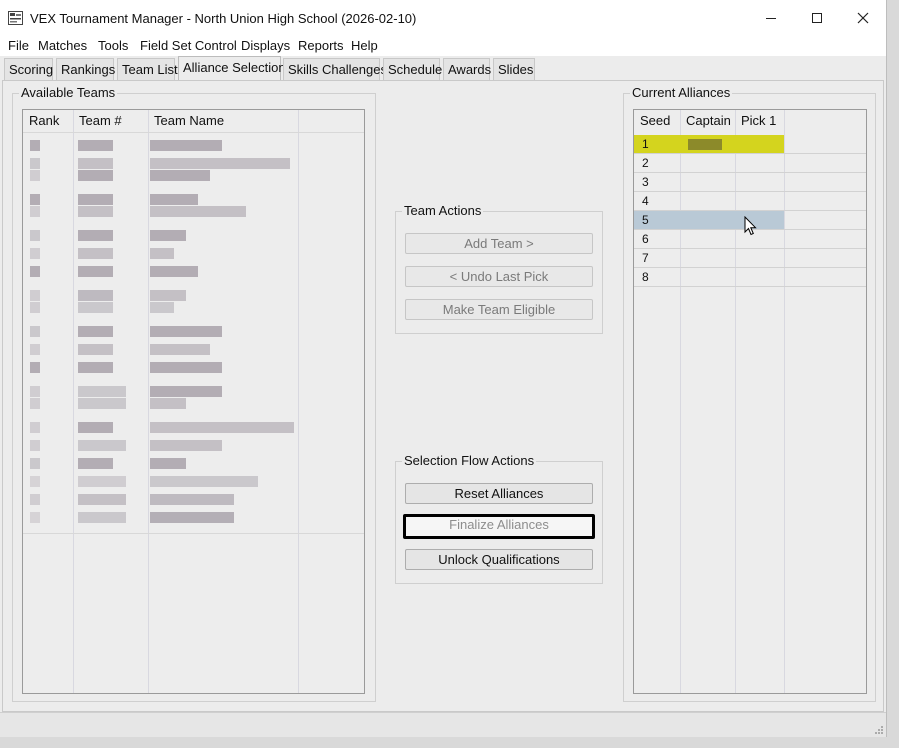 Image resolution: width=899 pixels, height=748 pixels. What do you see at coordinates (645, 220) in the screenshot?
I see `seed-number: 5` at bounding box center [645, 220].